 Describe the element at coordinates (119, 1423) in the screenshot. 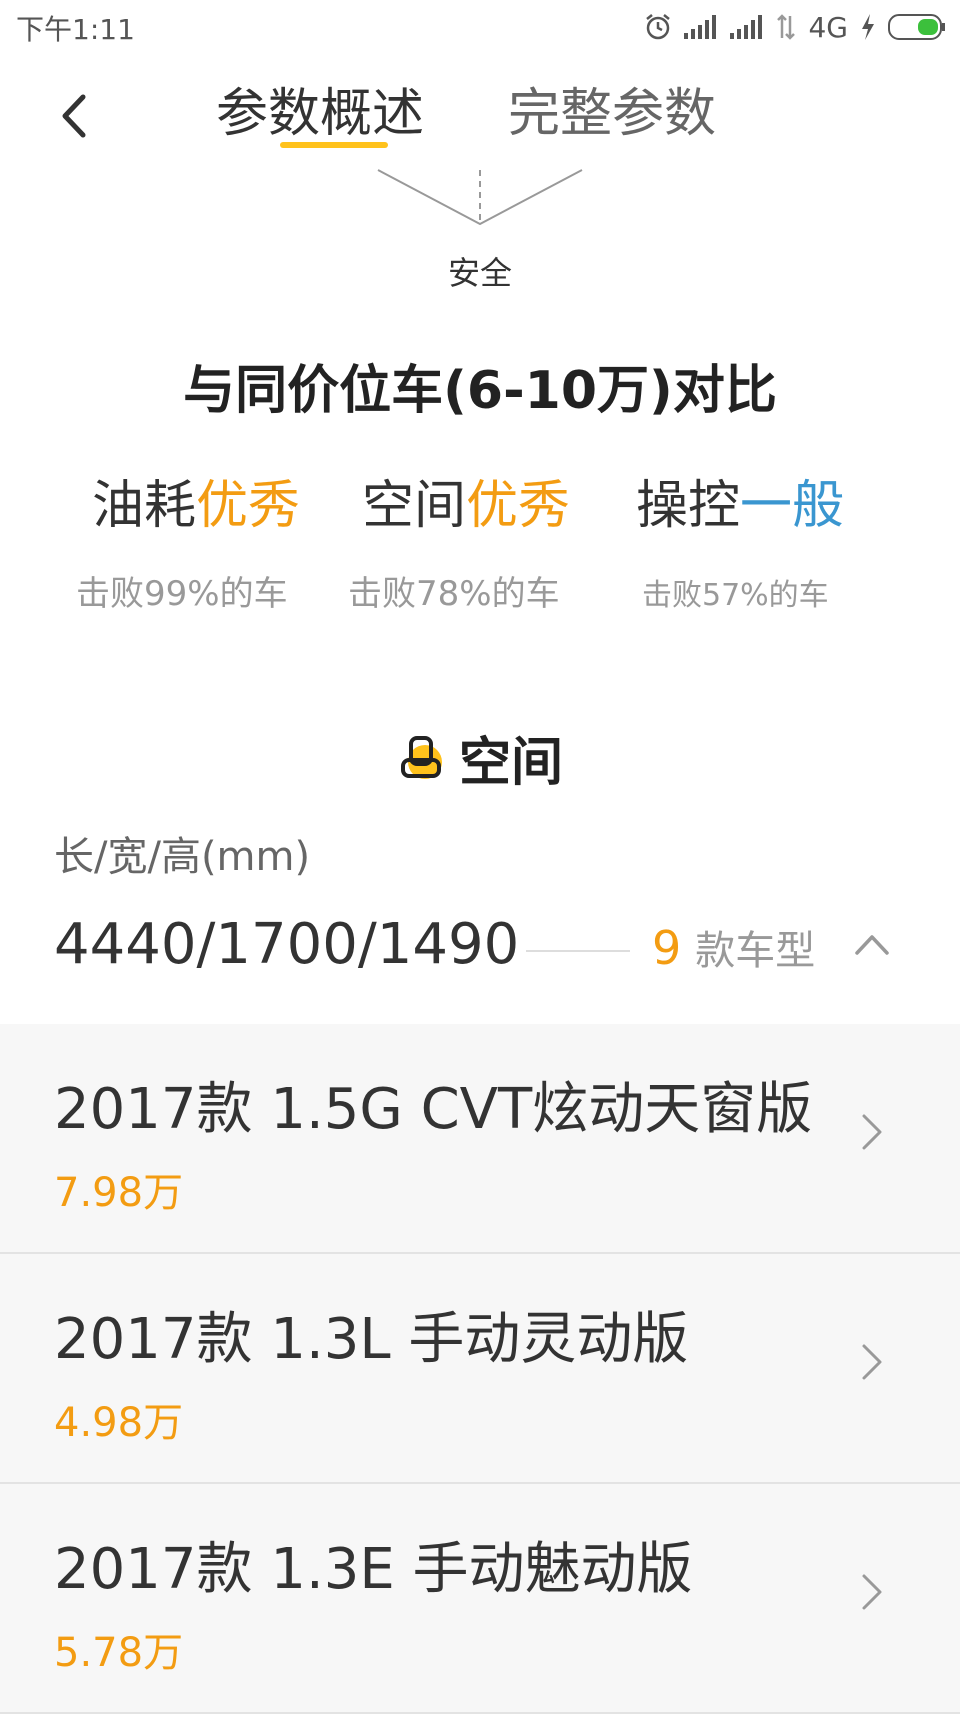

I see `model-price: 4.98万` at that location.